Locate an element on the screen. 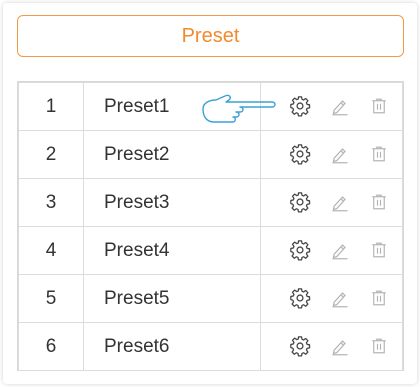 This screenshot has height=387, width=420. preset-index: 6 is located at coordinates (51, 346).